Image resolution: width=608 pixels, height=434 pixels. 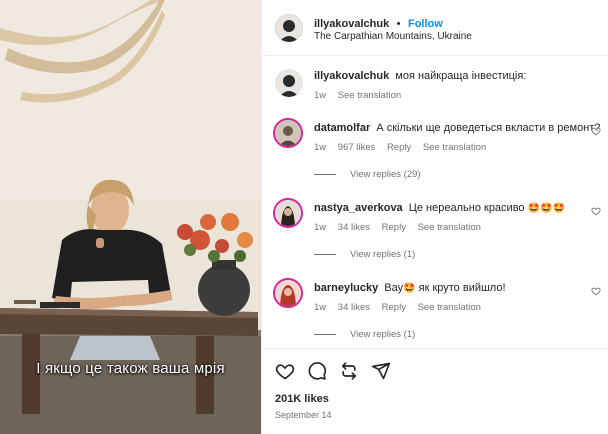 I want to click on comment-text-post: як круто вийшло!, so click(x=462, y=288).